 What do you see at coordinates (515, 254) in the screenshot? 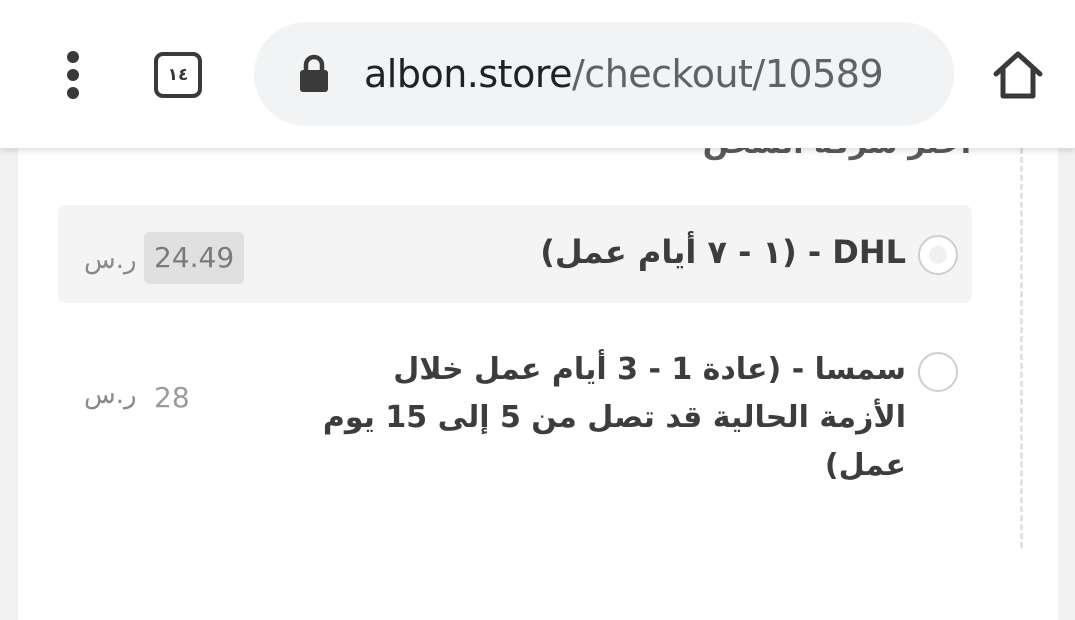
I see `shipping-option-dhl: DHL - (١ - ٧ أيام عمل) 24.49 ر.س` at bounding box center [515, 254].